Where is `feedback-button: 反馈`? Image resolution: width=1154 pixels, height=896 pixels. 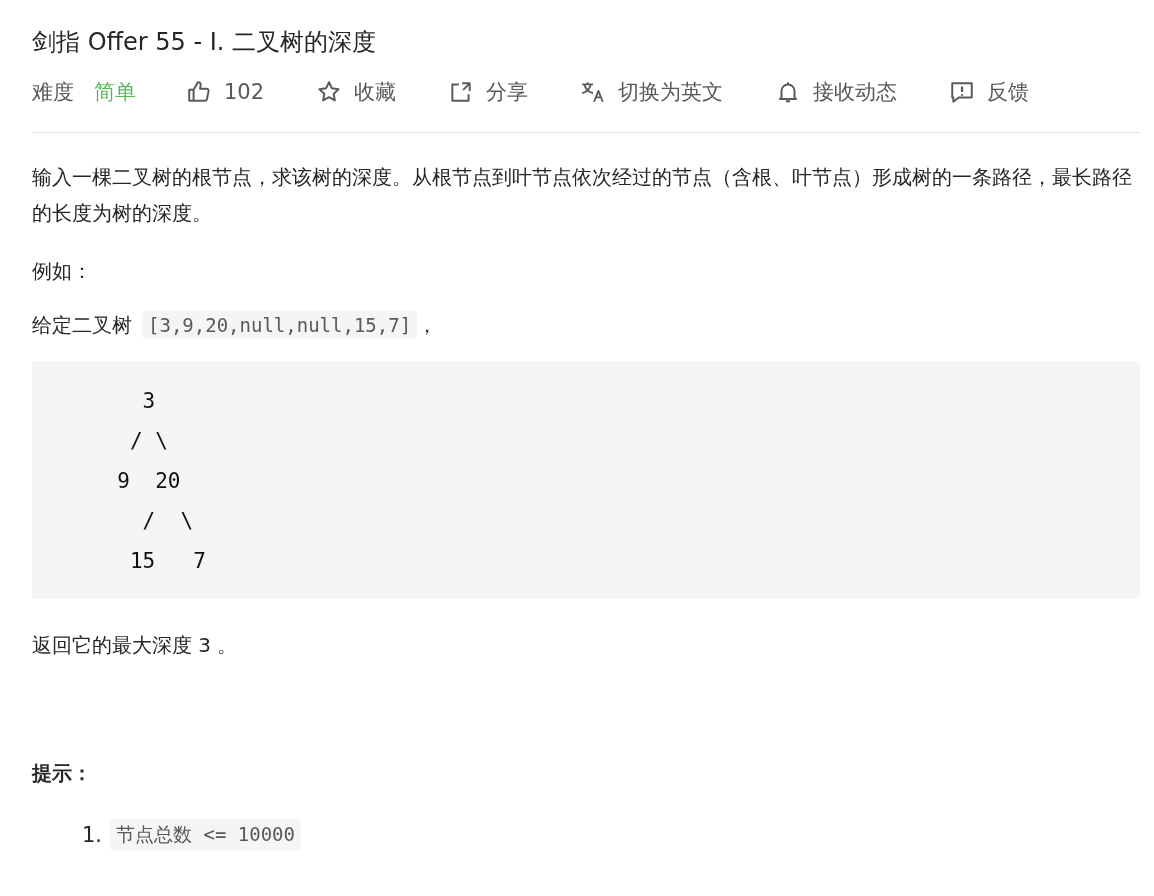 feedback-button: 反馈 is located at coordinates (989, 92).